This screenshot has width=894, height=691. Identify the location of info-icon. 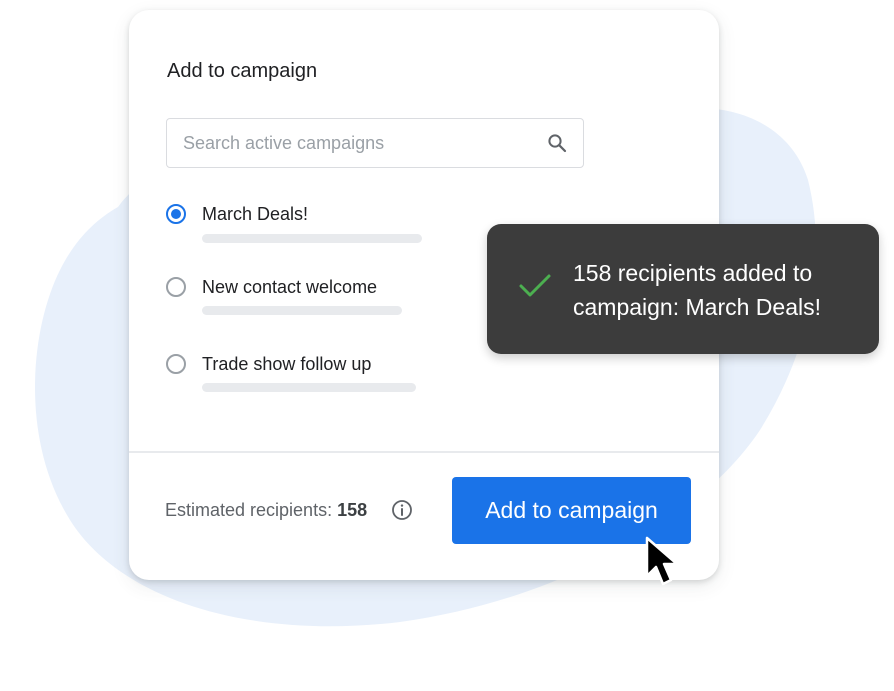
(402, 510).